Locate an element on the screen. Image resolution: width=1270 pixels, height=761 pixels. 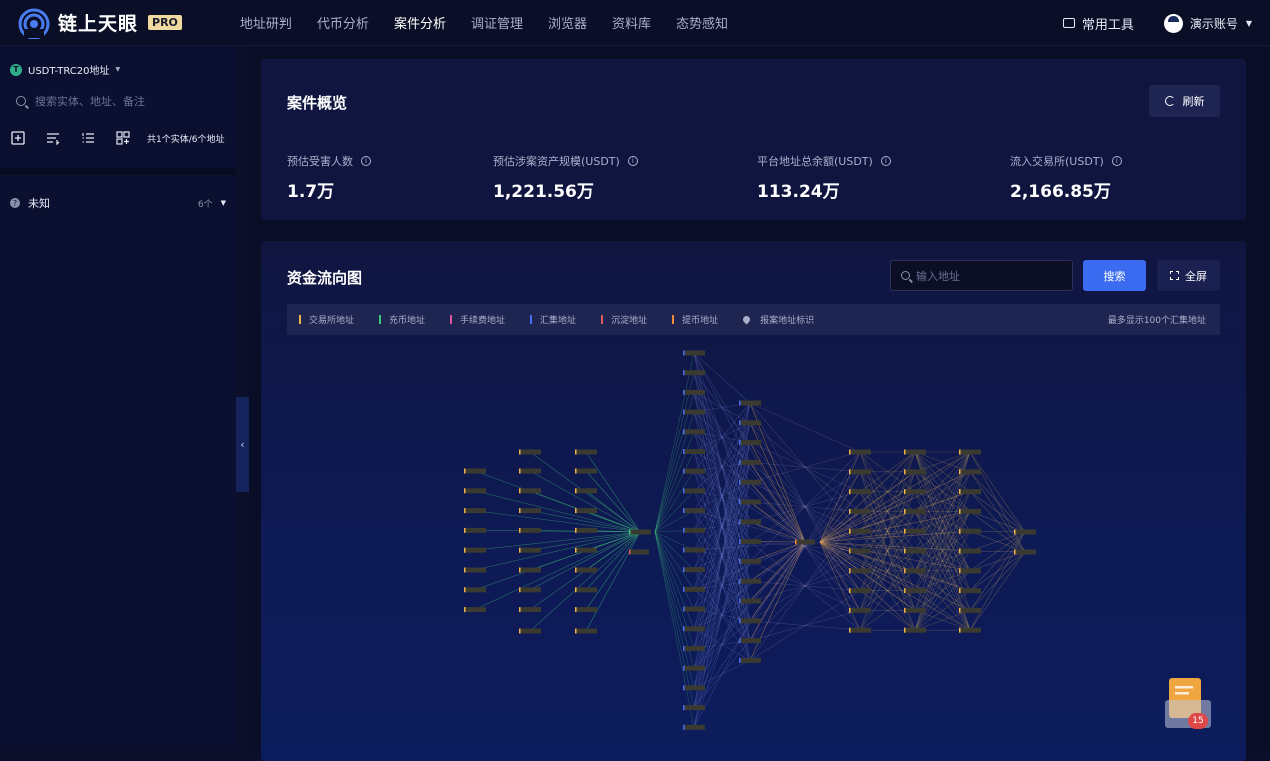
app-logo: 链上天眼 PRO is located at coordinates (100, 23).